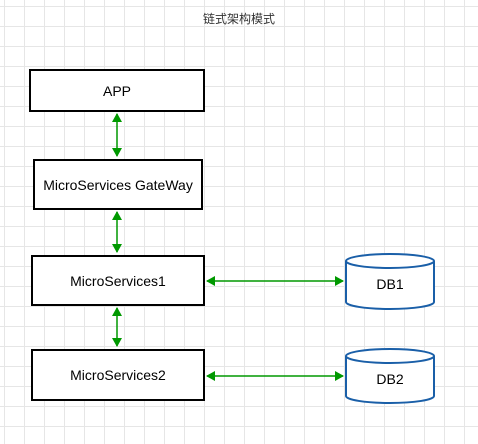  I want to click on gateway-node-label: MicroServices GateWay, so click(118, 184).